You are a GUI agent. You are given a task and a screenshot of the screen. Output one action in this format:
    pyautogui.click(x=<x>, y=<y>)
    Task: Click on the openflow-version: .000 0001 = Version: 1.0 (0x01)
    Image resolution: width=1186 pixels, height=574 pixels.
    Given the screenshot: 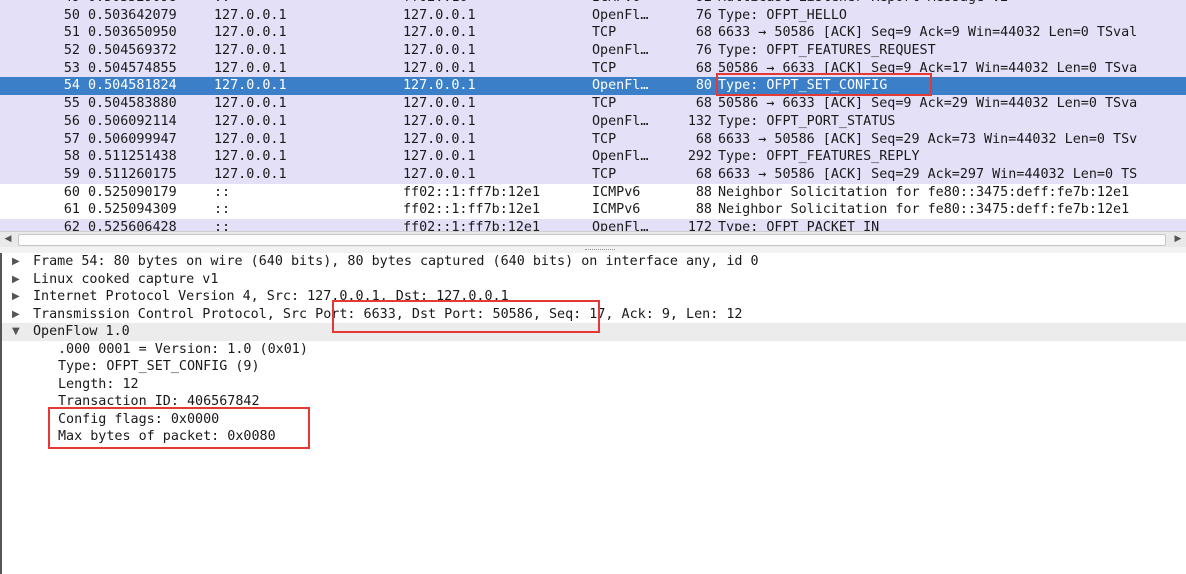 What is the action you would take?
    pyautogui.click(x=183, y=350)
    